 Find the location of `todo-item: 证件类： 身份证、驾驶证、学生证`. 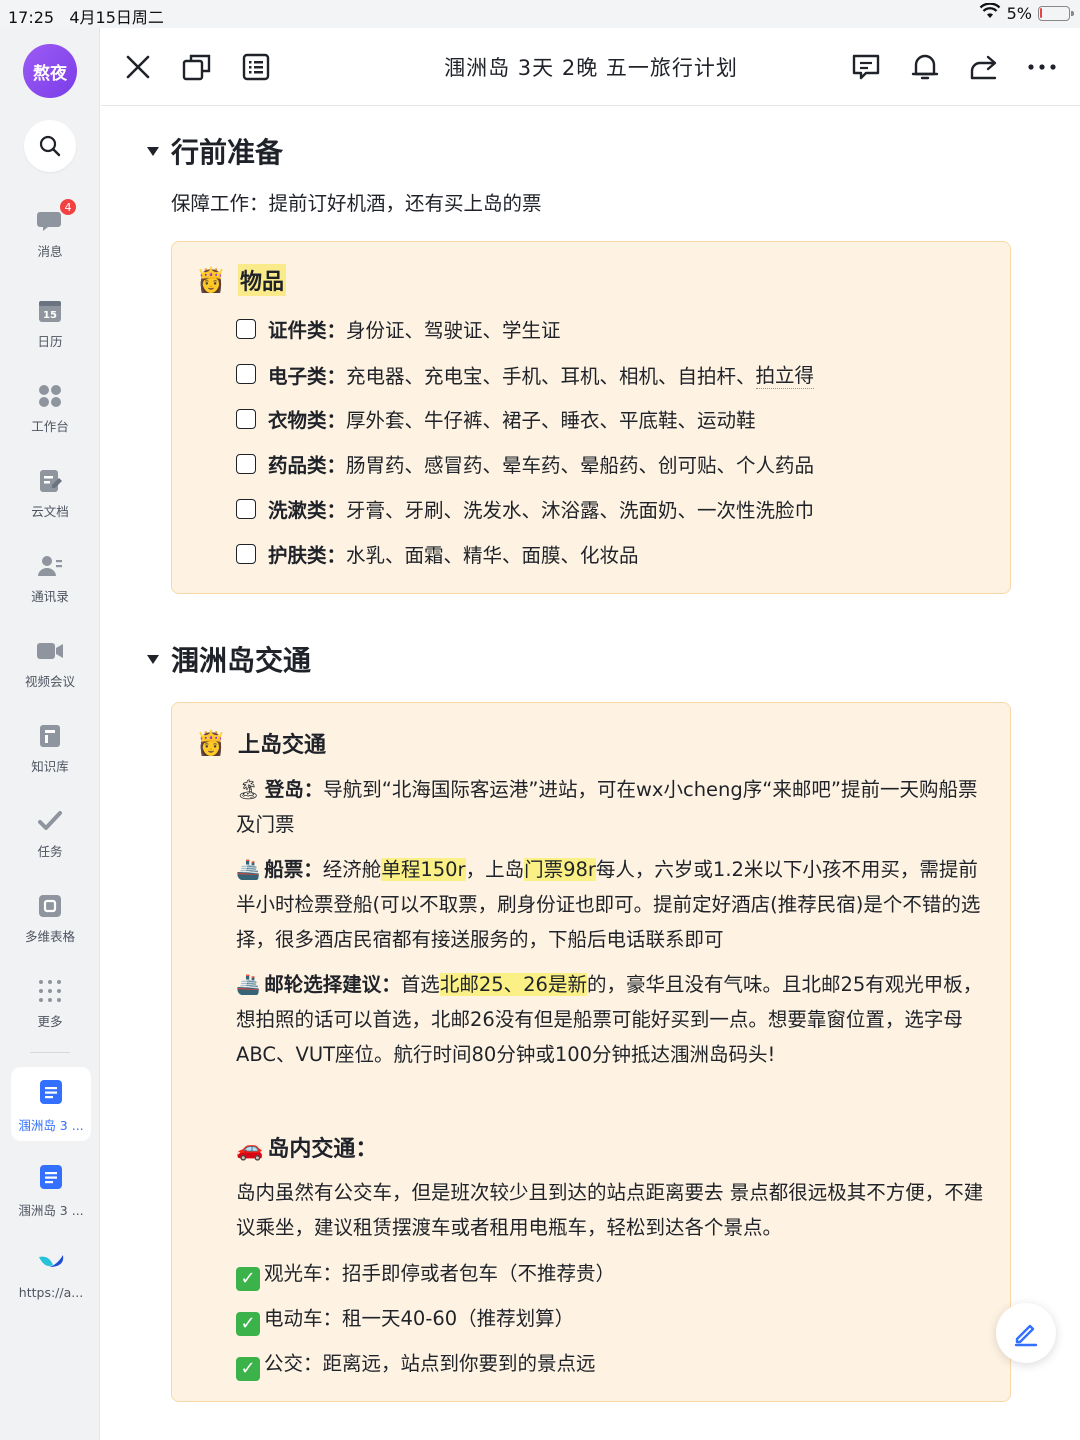

todo-item: 证件类： 身份证、驾驶证、学生证 is located at coordinates (398, 328).